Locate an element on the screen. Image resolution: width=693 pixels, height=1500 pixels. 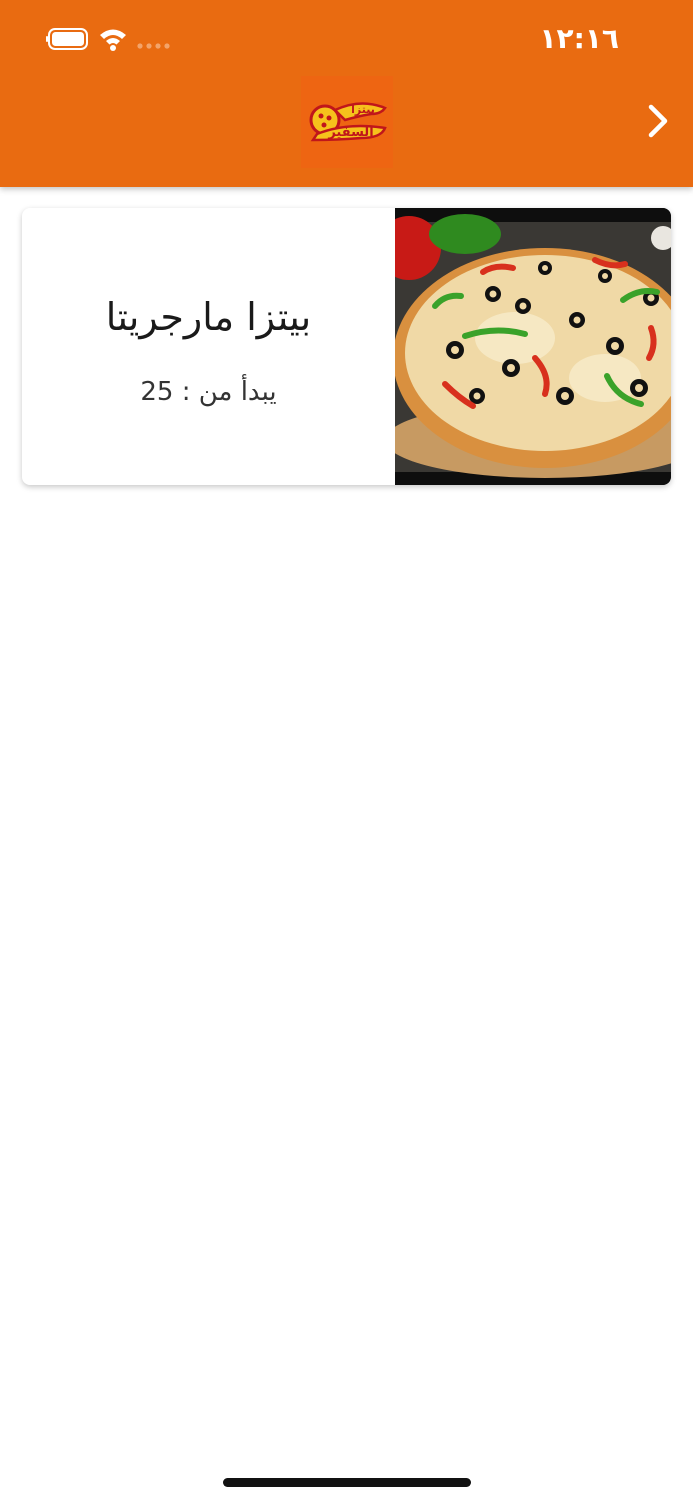
product-image is located at coordinates (533, 346).